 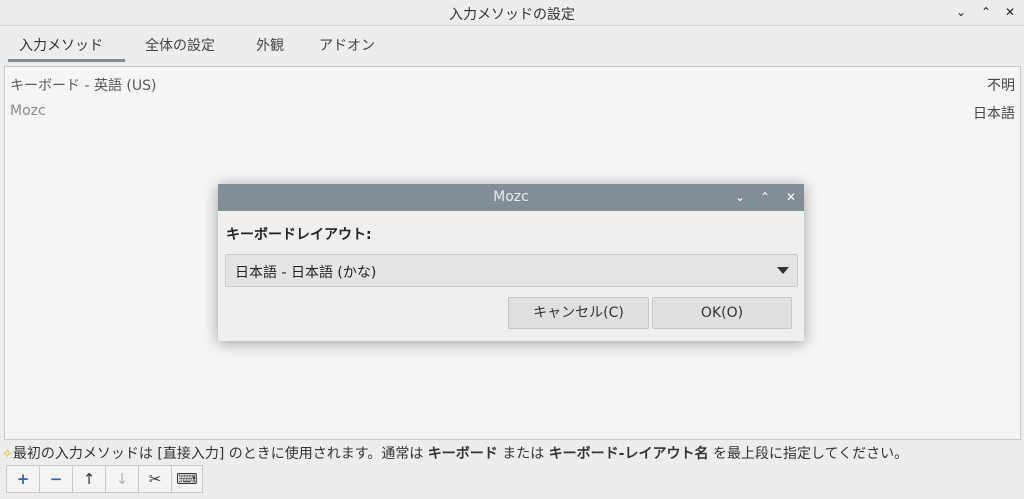 I want to click on add-icon: +, so click(x=23, y=479).